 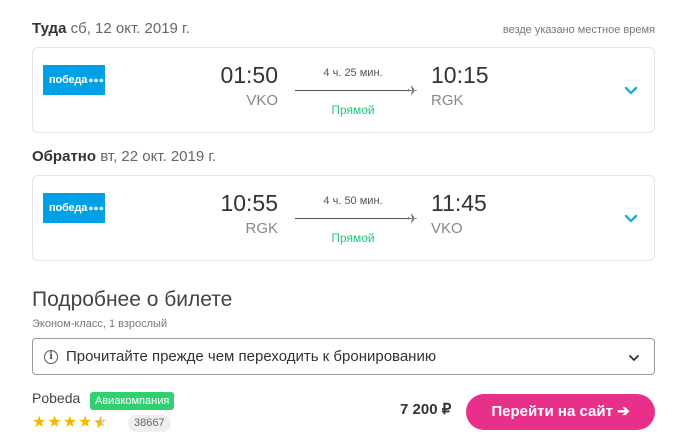 What do you see at coordinates (100, 324) in the screenshot?
I see `ticket-class-info: Эконом-класс, 1 взрослый` at bounding box center [100, 324].